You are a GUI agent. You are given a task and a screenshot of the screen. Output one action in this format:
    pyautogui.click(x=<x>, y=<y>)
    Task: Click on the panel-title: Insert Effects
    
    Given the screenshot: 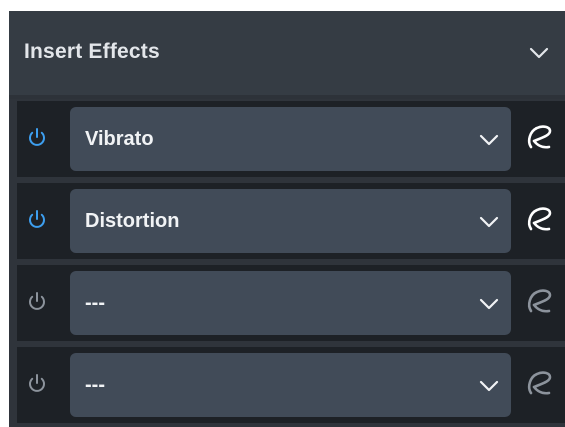 What is the action you would take?
    pyautogui.click(x=92, y=51)
    